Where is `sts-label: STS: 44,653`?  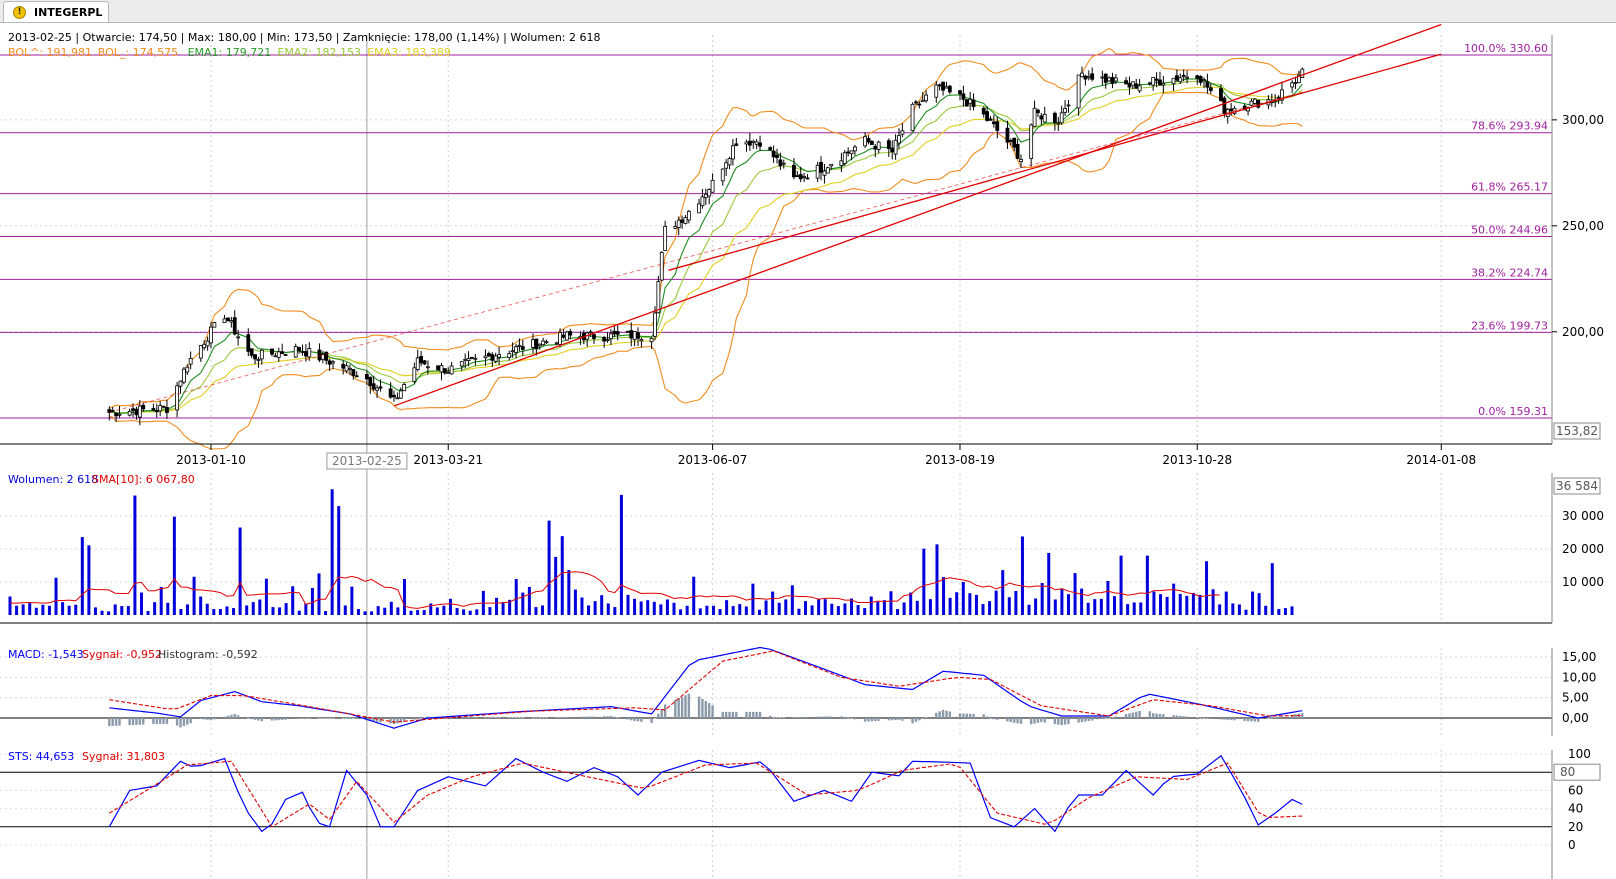 sts-label: STS: 44,653 is located at coordinates (41, 756).